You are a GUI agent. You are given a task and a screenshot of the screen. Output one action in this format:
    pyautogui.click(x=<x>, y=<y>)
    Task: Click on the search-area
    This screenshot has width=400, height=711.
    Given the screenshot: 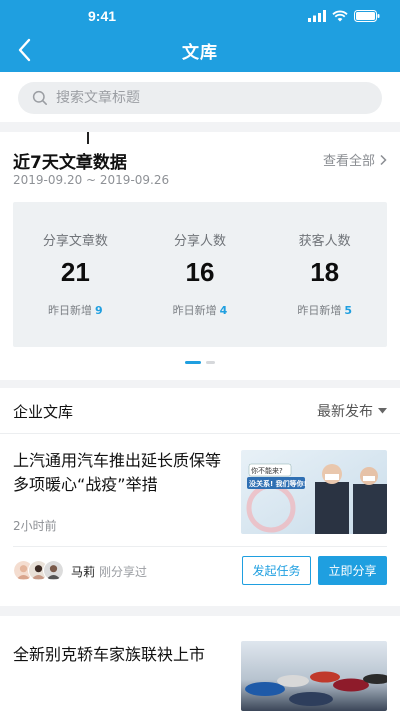 What is the action you would take?
    pyautogui.click(x=200, y=97)
    